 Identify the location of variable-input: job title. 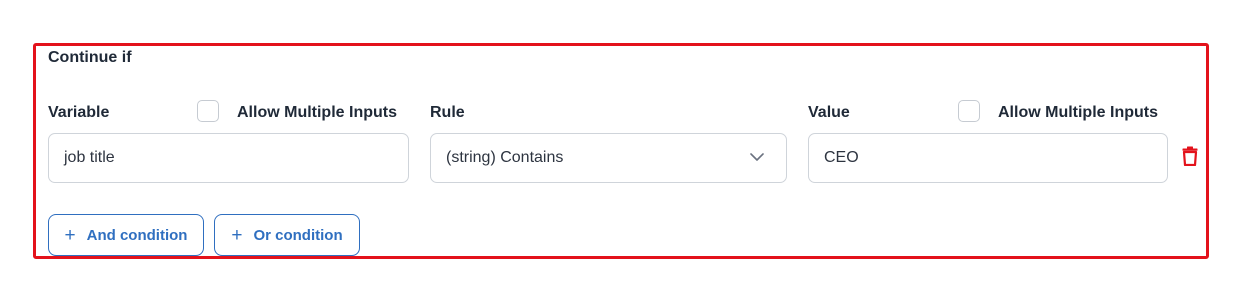
(228, 158).